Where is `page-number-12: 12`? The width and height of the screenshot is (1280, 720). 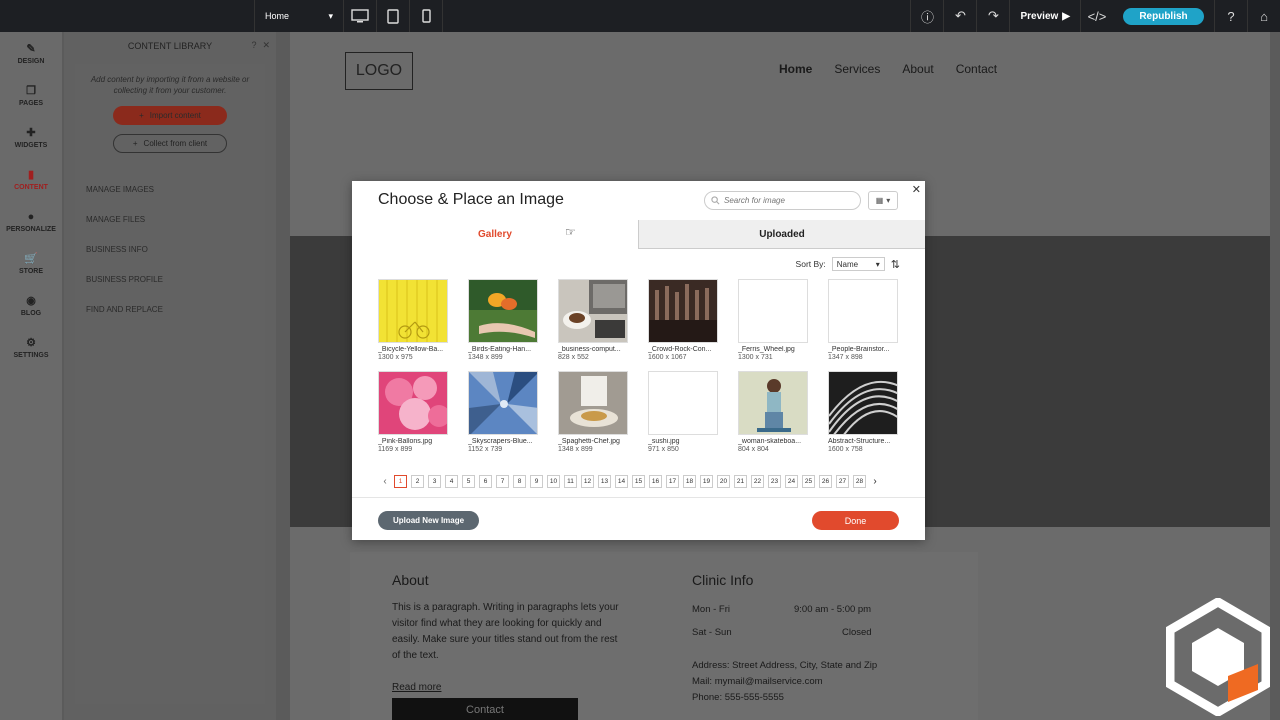 page-number-12: 12 is located at coordinates (587, 481).